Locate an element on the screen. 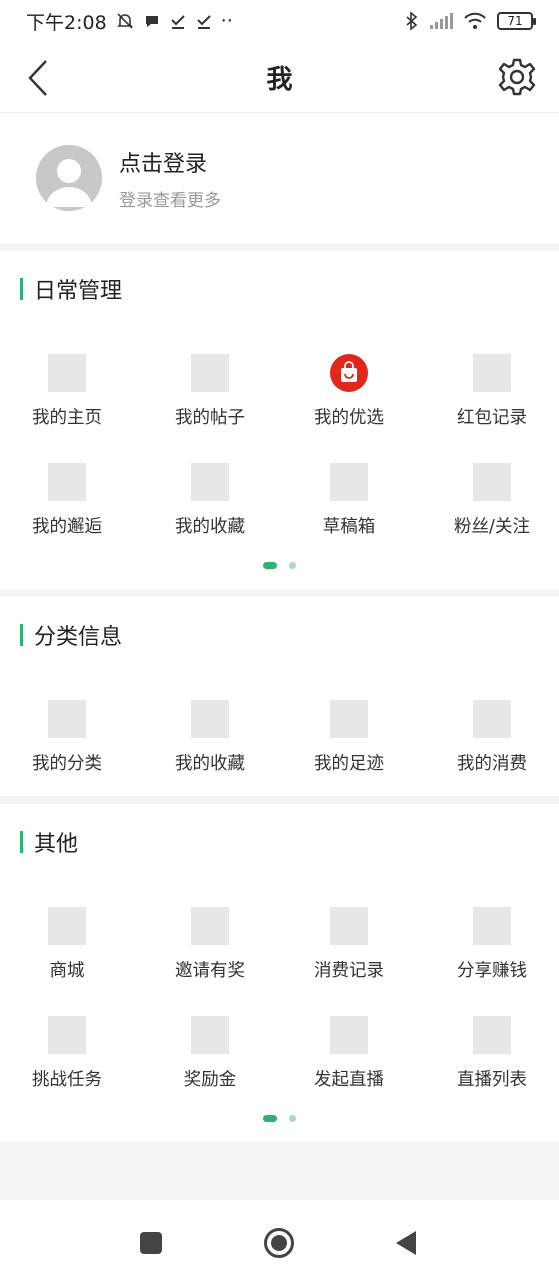 This screenshot has width=559, height=1280. menu-item-label: 商城 is located at coordinates (67, 971).